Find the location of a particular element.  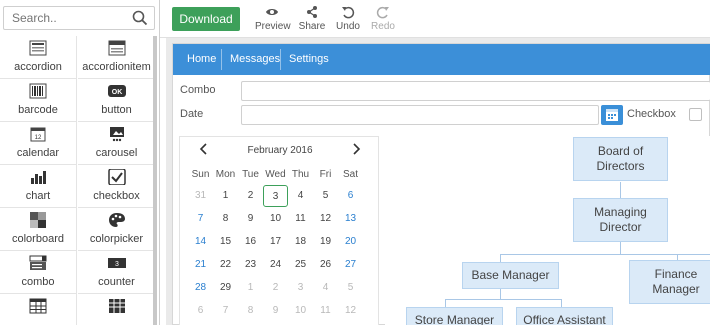

org-node-managing: Managing Director is located at coordinates (620, 220).